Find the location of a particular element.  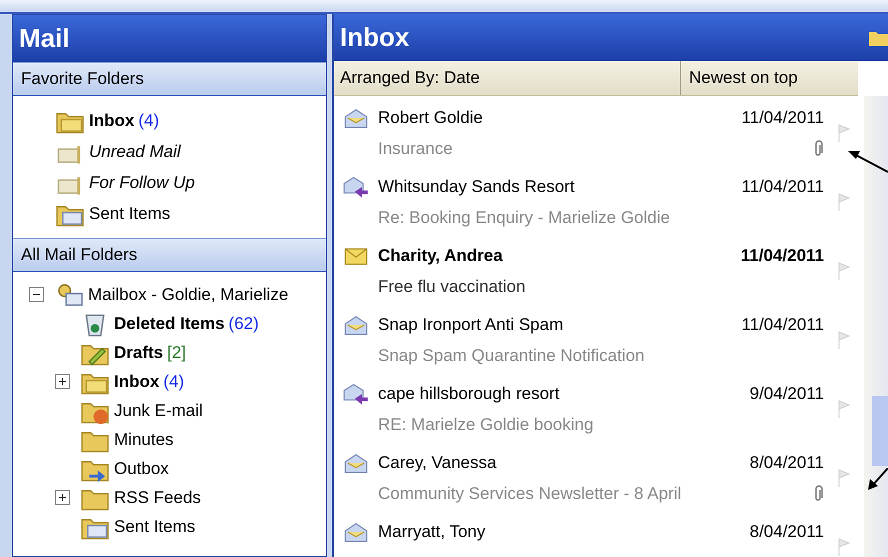

folder-name: Drafts is located at coordinates (139, 352).